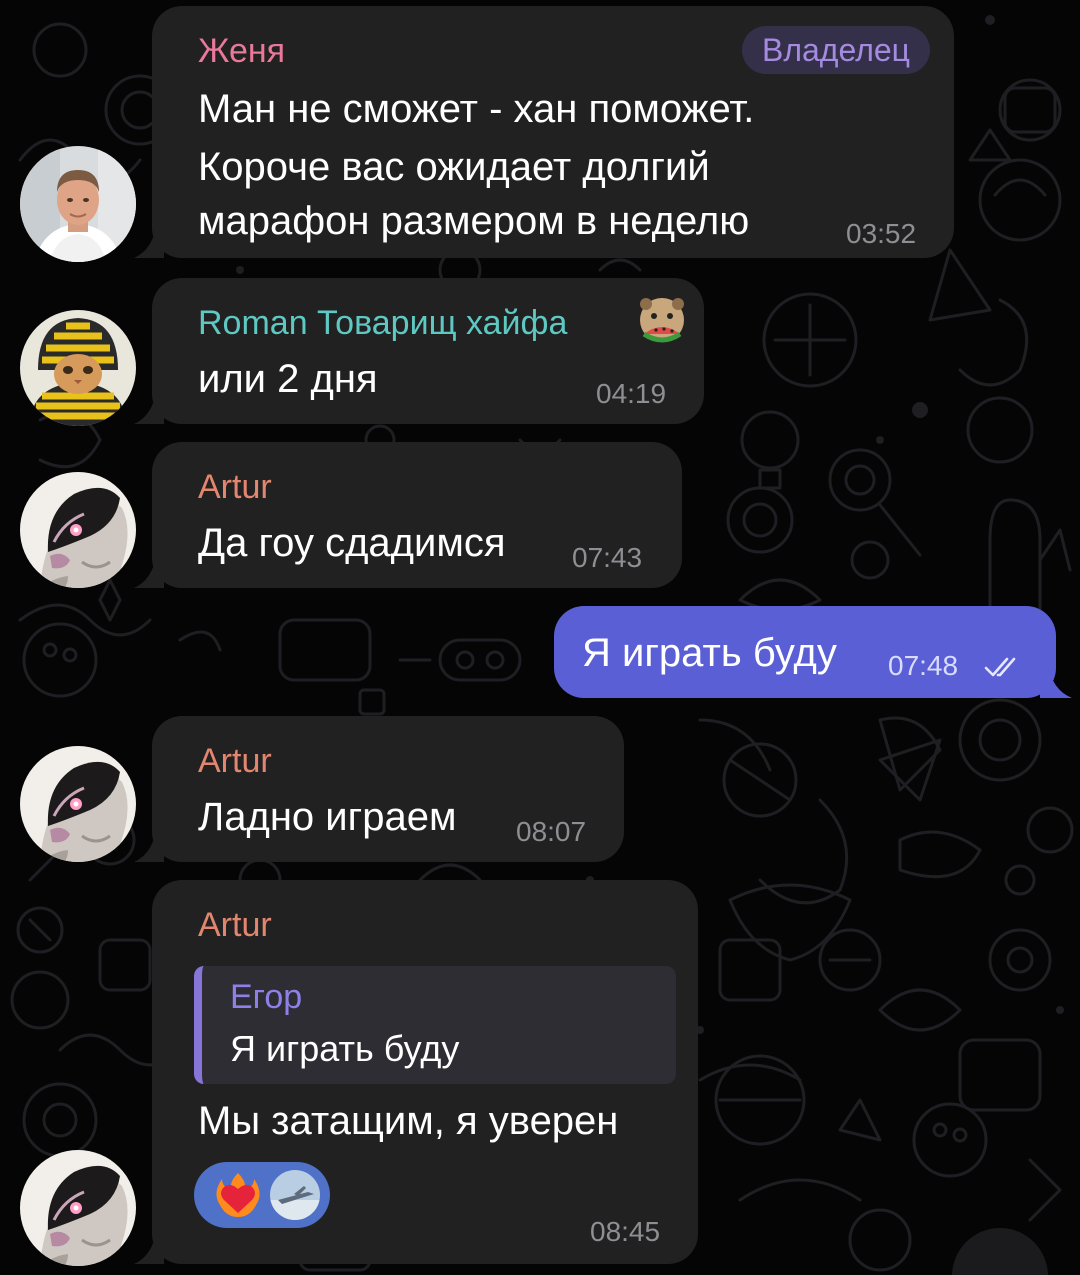  What do you see at coordinates (262, 1195) in the screenshot?
I see `reaction-chip` at bounding box center [262, 1195].